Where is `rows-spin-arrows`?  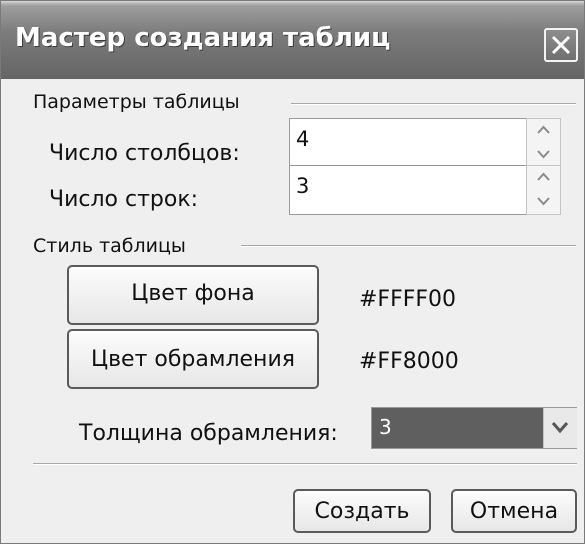
rows-spin-arrows is located at coordinates (543, 190).